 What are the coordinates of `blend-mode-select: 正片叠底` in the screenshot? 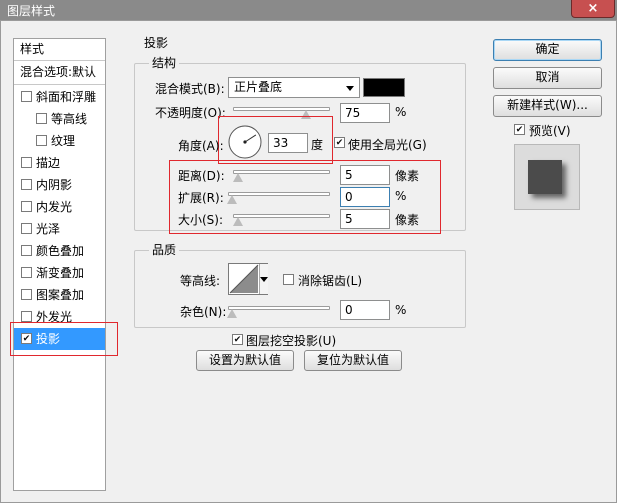 It's located at (294, 87).